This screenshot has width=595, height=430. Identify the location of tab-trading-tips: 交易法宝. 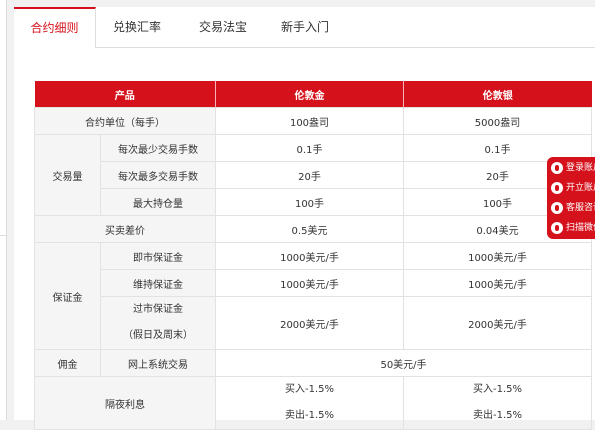
(223, 27).